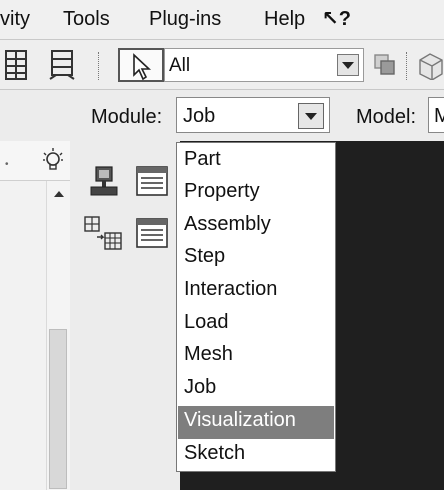 This screenshot has width=444, height=490. Describe the element at coordinates (264, 65) in the screenshot. I see `selection-filter-combo: All` at that location.